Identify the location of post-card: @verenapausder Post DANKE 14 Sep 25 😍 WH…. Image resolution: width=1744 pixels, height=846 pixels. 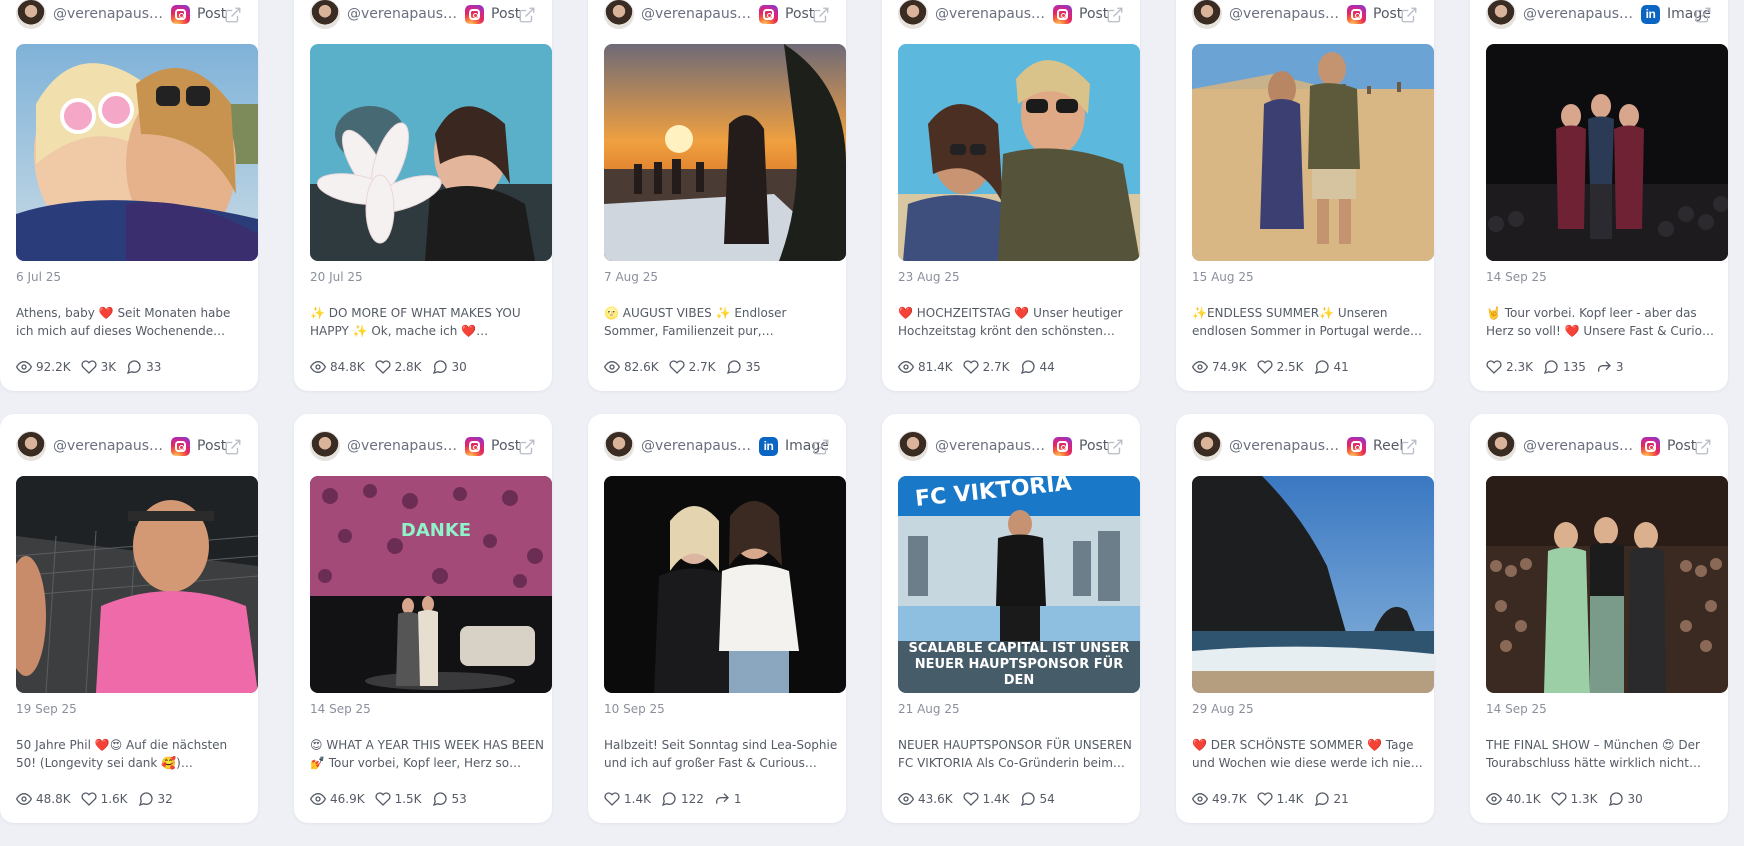
(423, 618).